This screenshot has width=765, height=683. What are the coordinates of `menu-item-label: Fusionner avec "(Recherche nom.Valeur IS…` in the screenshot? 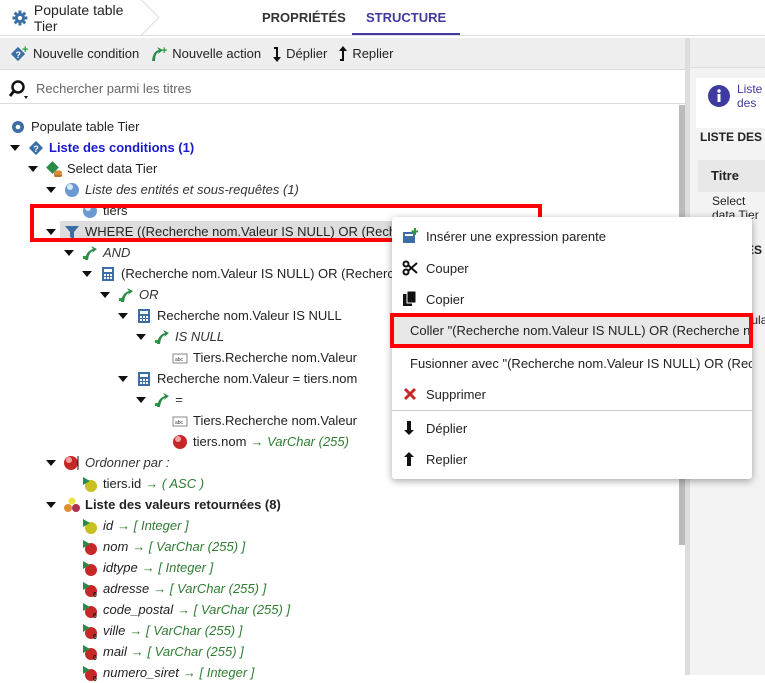 It's located at (581, 363).